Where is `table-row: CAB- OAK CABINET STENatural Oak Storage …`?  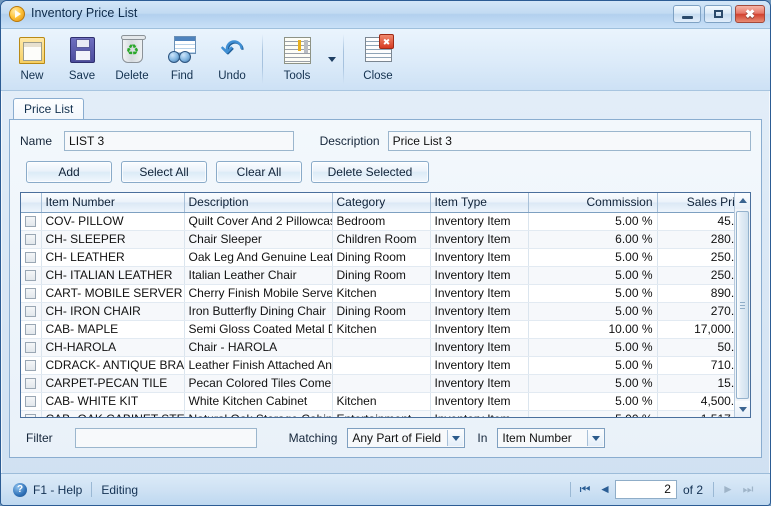 table-row: CAB- OAK CABINET STENatural Oak Storage … is located at coordinates (385, 413).